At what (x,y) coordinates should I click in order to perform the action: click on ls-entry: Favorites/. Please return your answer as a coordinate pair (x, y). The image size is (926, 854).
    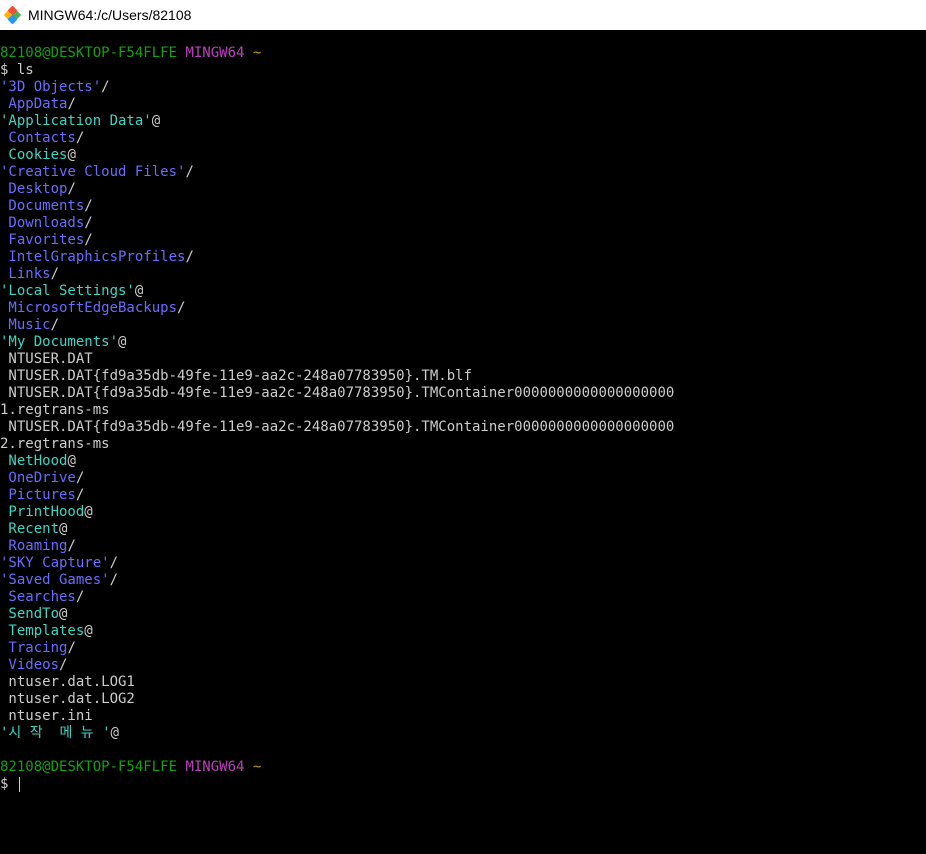
    Looking at the image, I should click on (463, 240).